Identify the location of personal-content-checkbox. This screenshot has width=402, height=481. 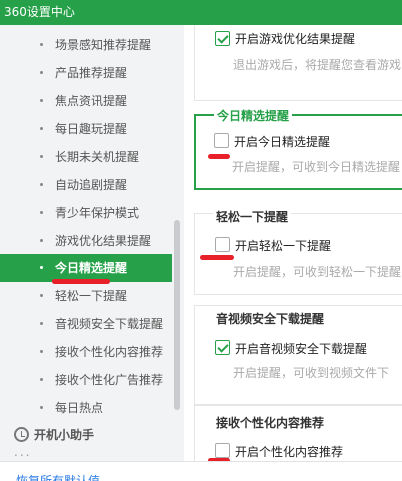
(222, 450).